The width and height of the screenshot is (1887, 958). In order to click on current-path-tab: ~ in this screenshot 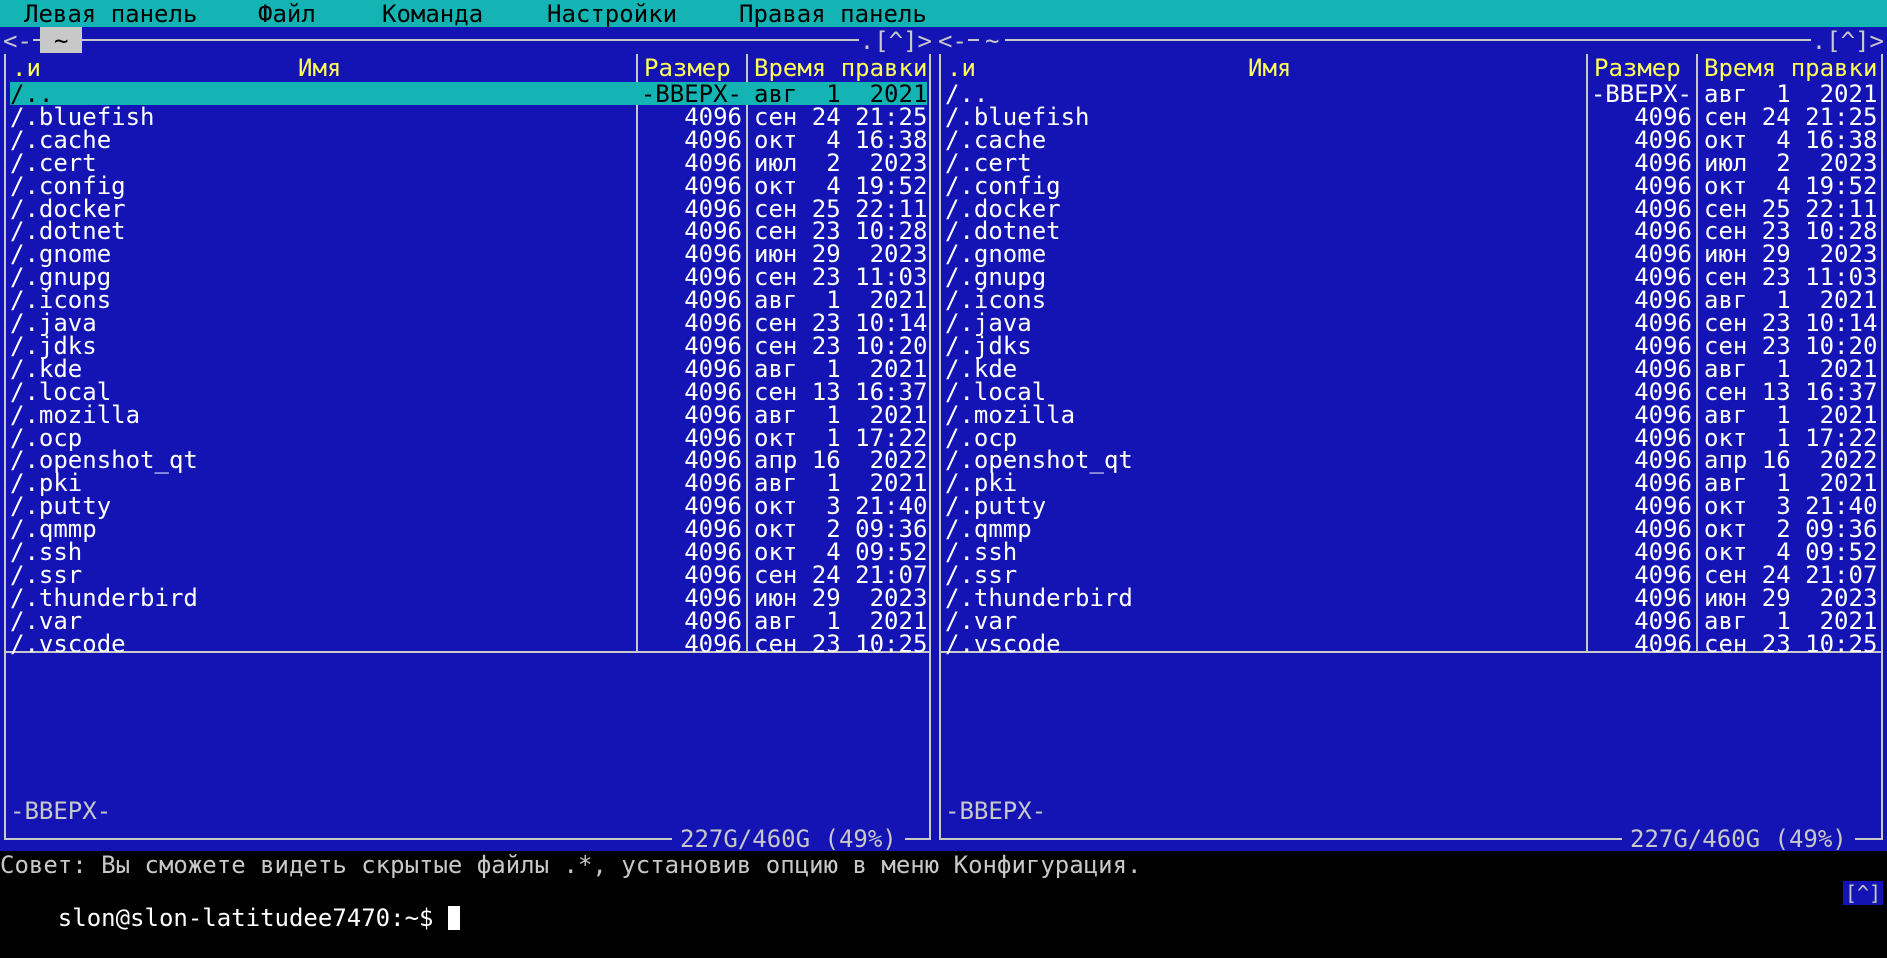, I will do `click(61, 41)`.